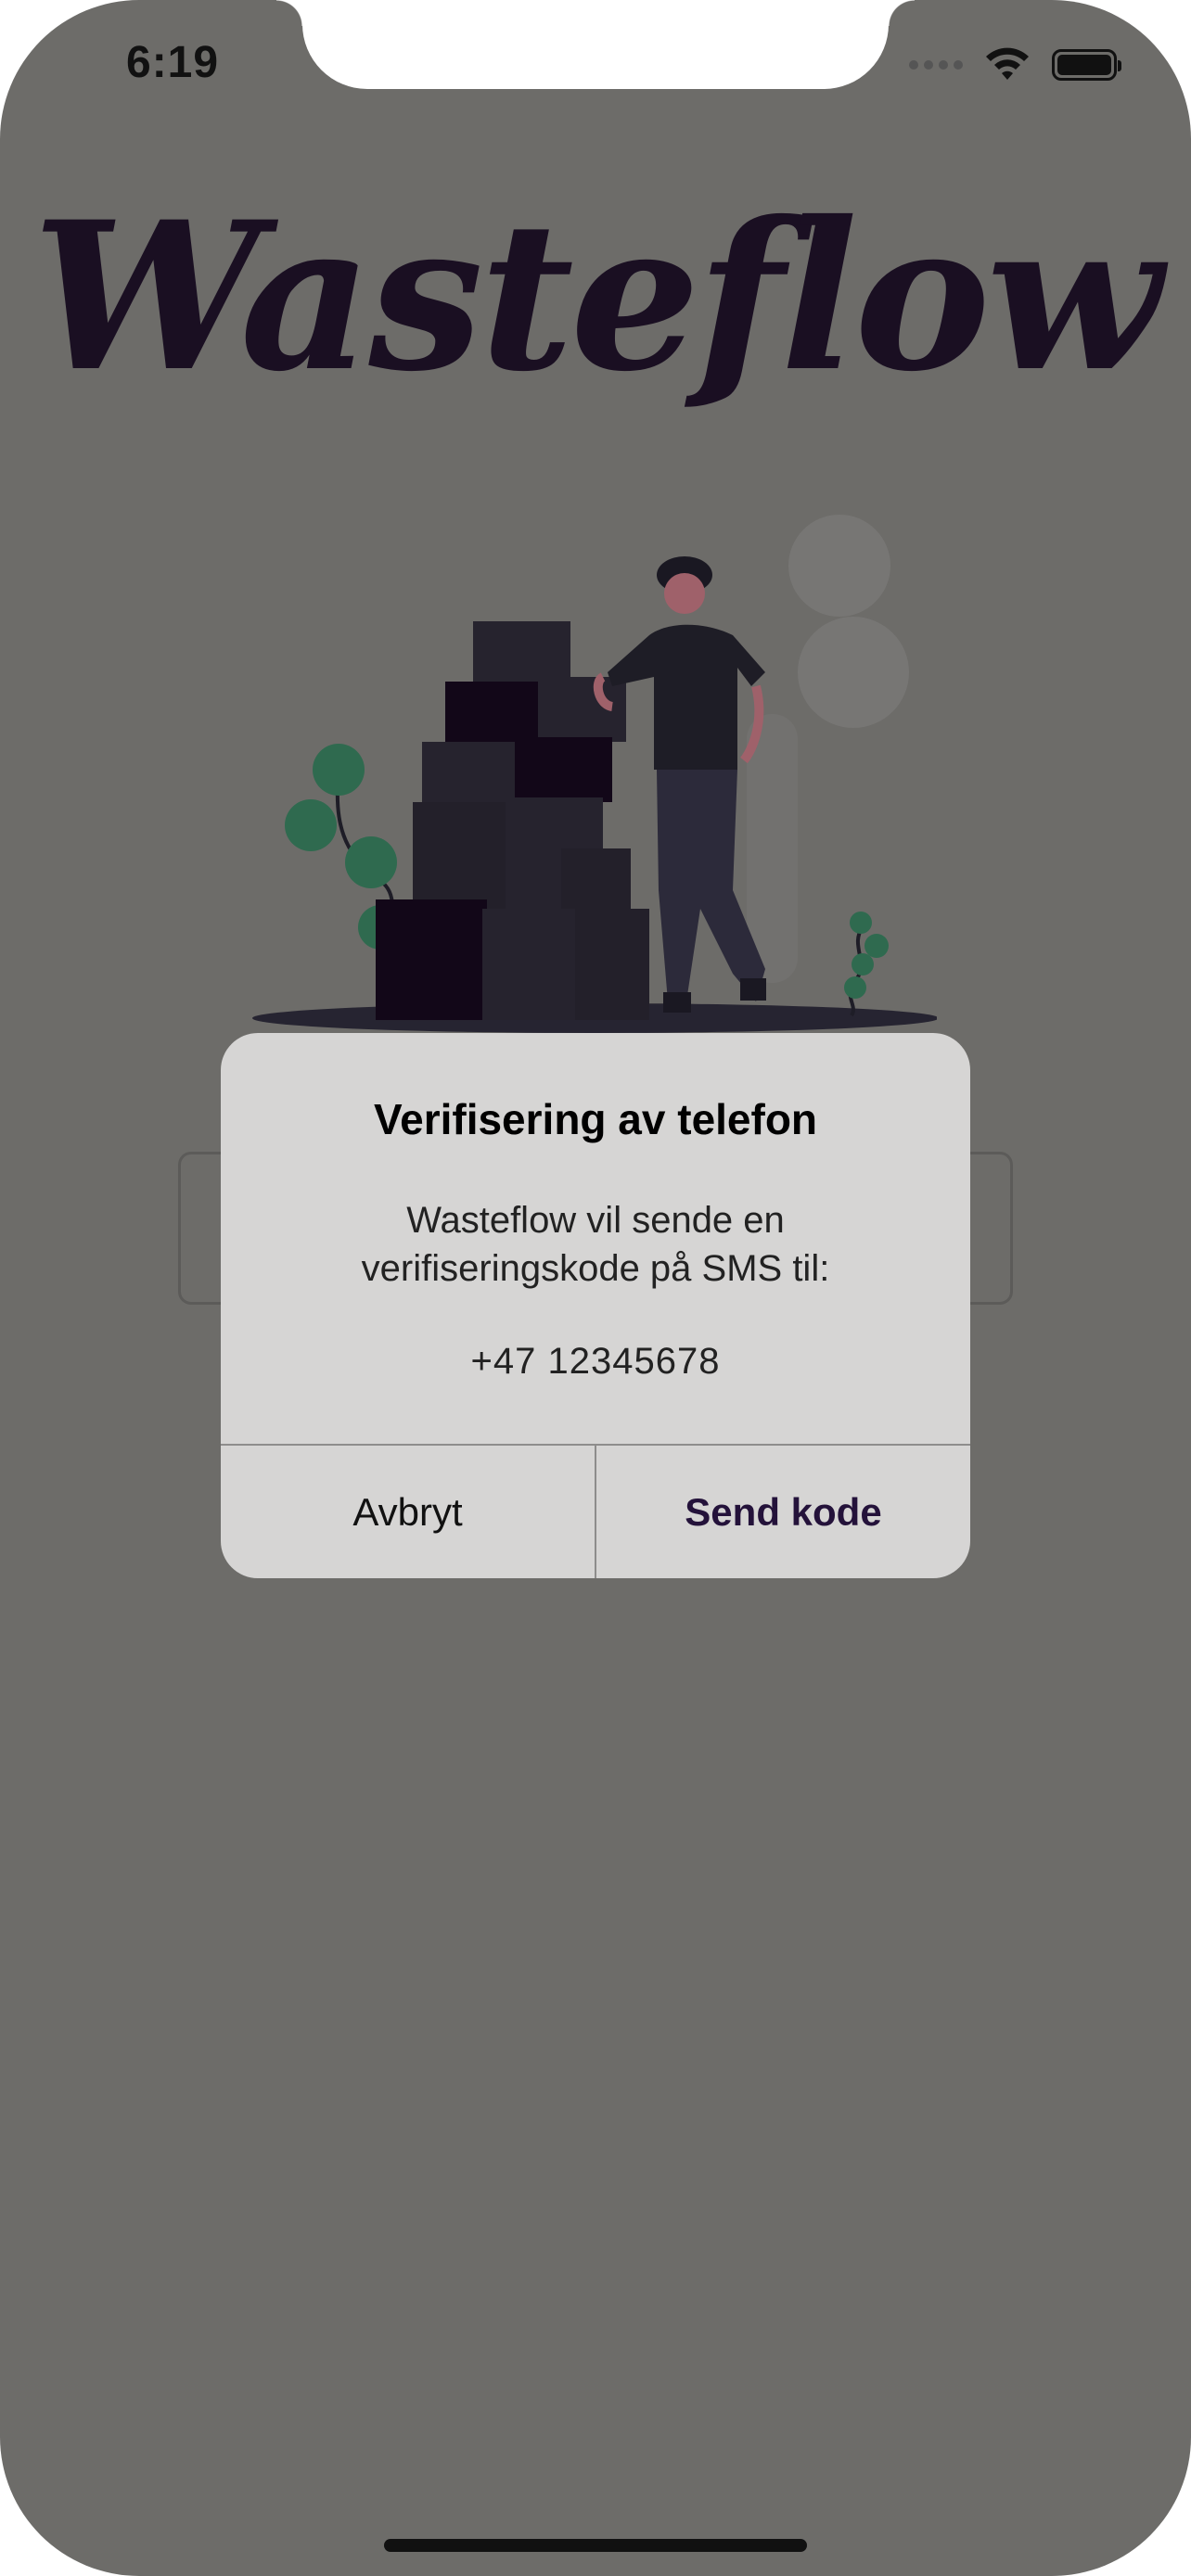 This screenshot has height=2576, width=1191. I want to click on home-indicator, so click(595, 2545).